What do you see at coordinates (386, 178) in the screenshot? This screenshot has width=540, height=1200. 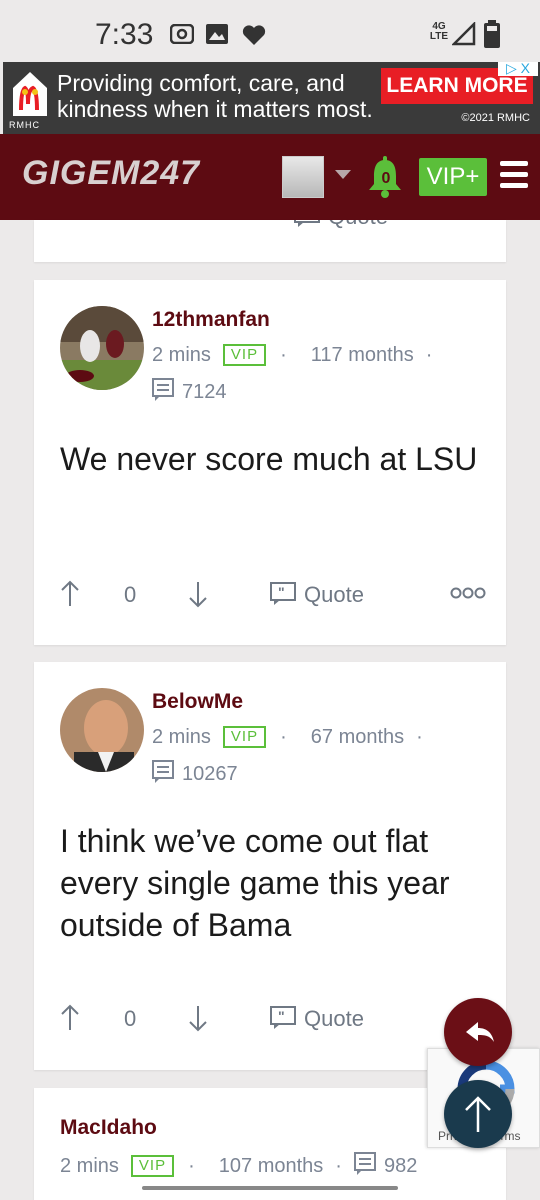 I see `notification-count: 0` at bounding box center [386, 178].